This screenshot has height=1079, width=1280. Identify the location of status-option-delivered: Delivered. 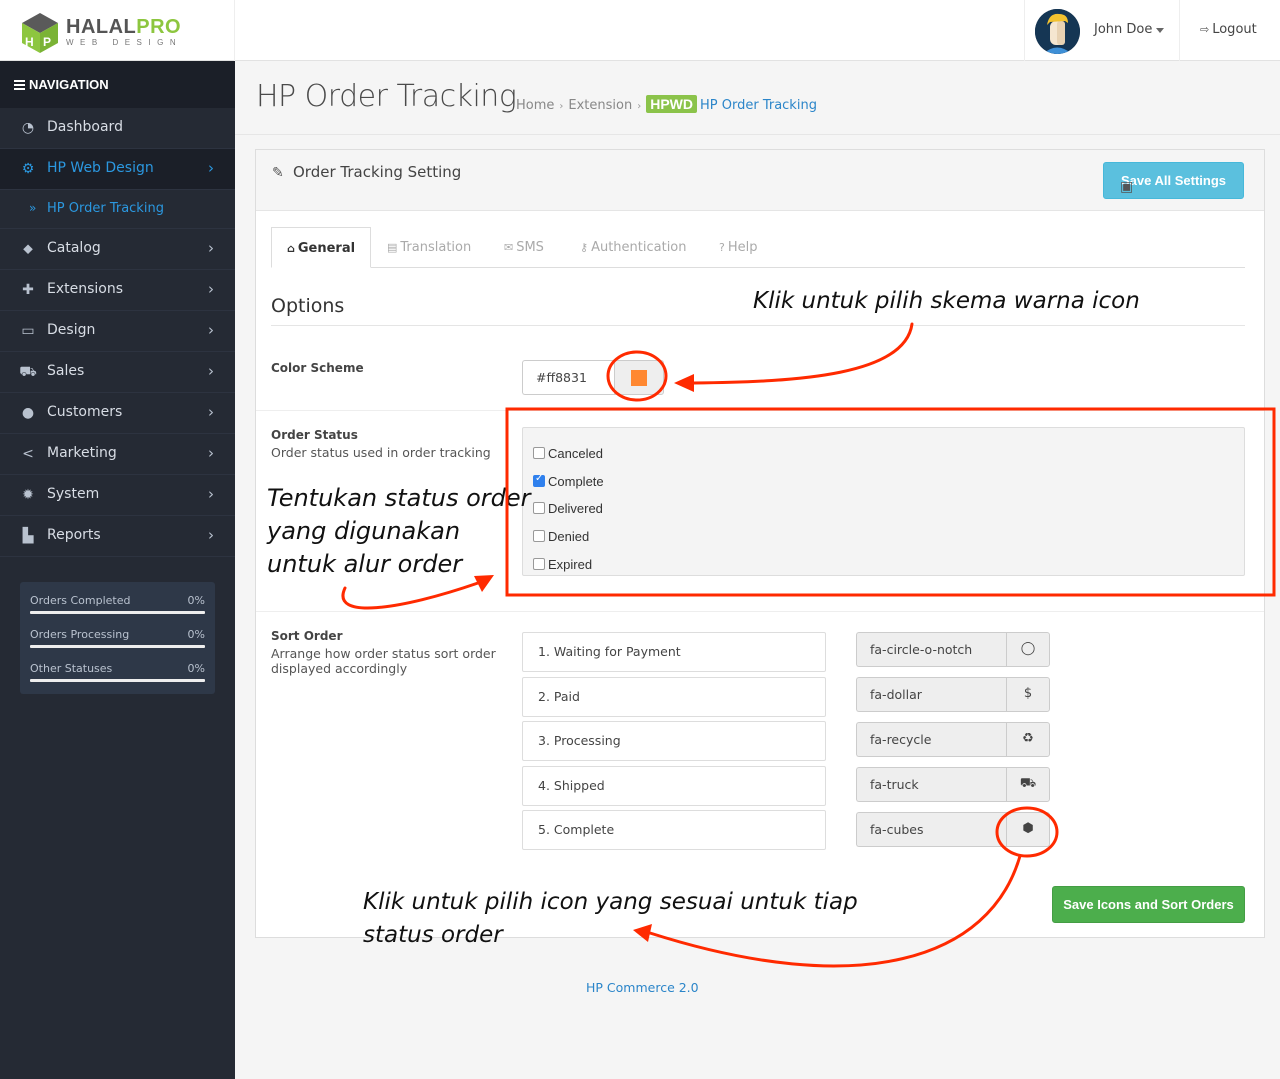
(568, 508).